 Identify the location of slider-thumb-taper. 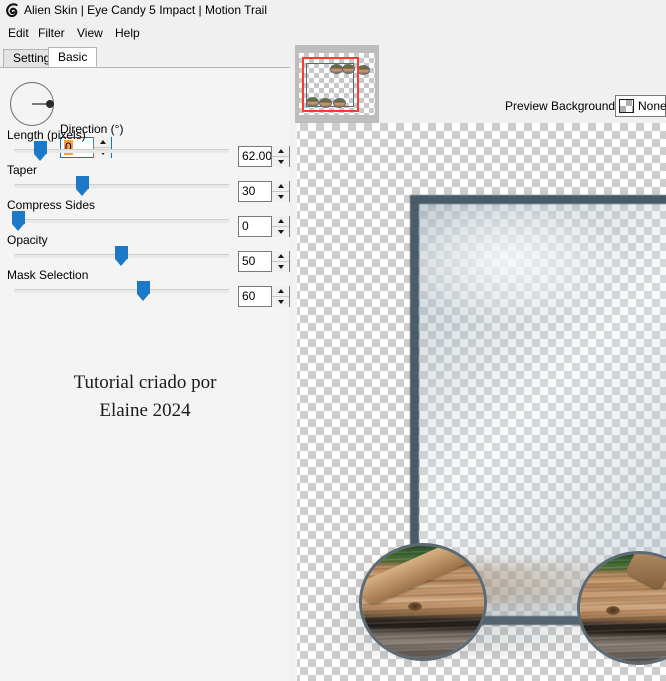
(82, 186).